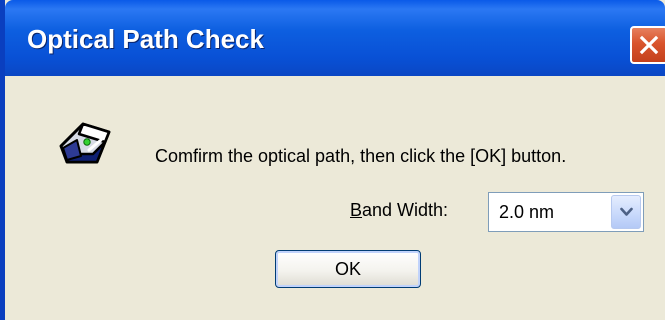  What do you see at coordinates (527, 212) in the screenshot?
I see `band-width-value: 2.0 nm` at bounding box center [527, 212].